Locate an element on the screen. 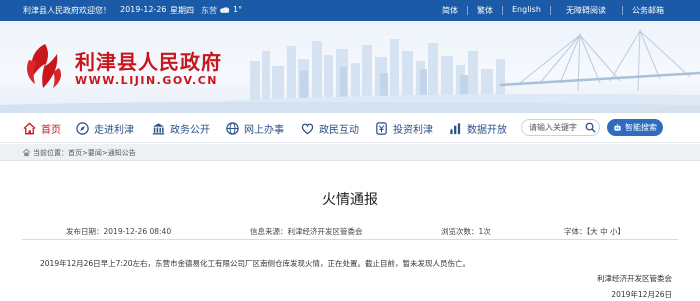 This screenshot has height=301, width=700. nav-item-investment: 投资利津 is located at coordinates (403, 128).